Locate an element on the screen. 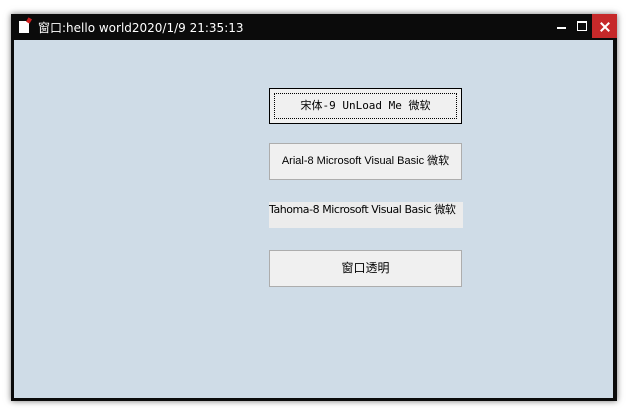  tahoma-label: Tahoma-8 Microsoft Visual Basic 微软 is located at coordinates (366, 215).